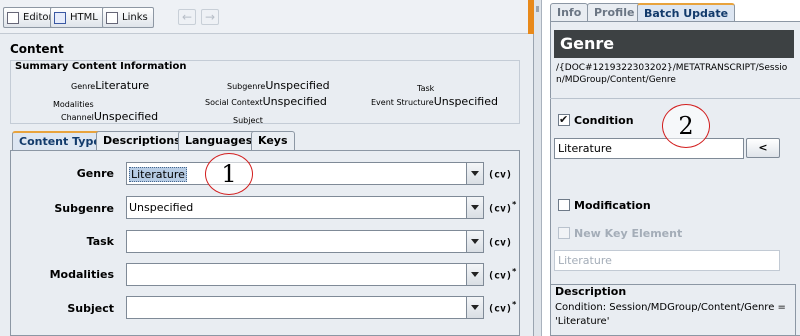  Describe the element at coordinates (73, 104) in the screenshot. I see `summary-modalities: Modalities` at that location.